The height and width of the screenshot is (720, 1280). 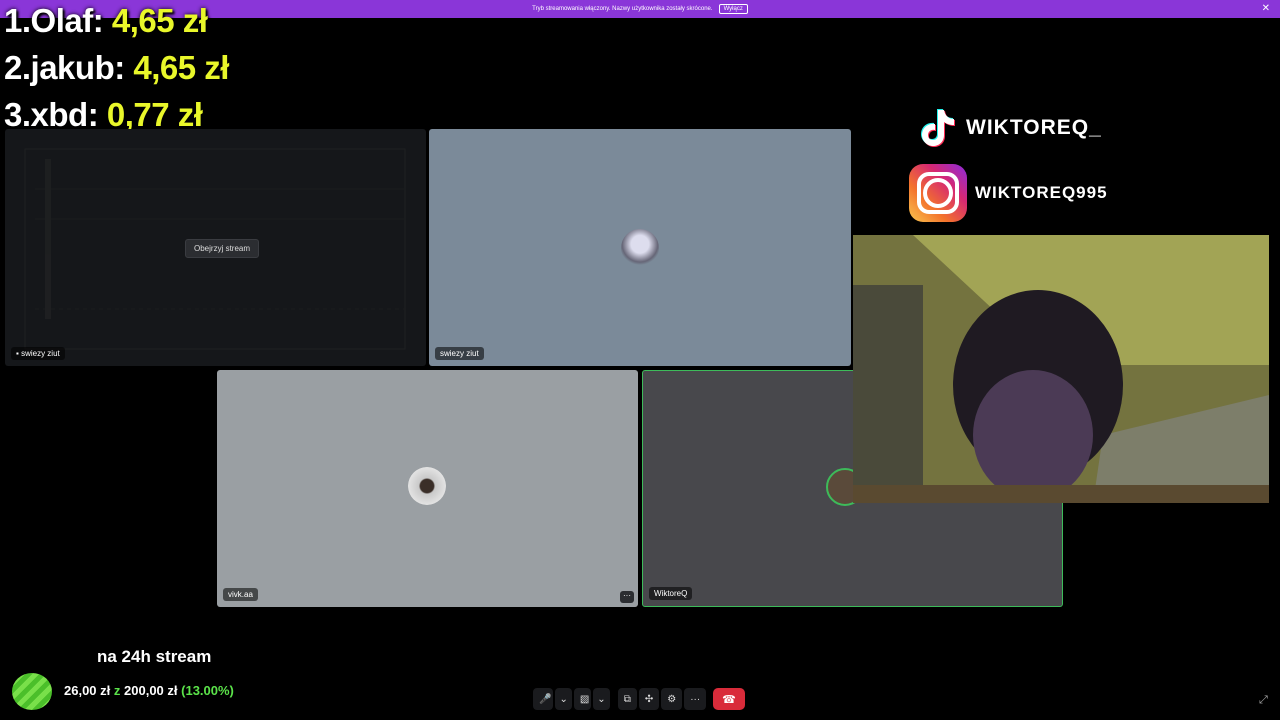 I want to click on tiktok-handle: WIKTOREQ_, so click(x=1008, y=128).